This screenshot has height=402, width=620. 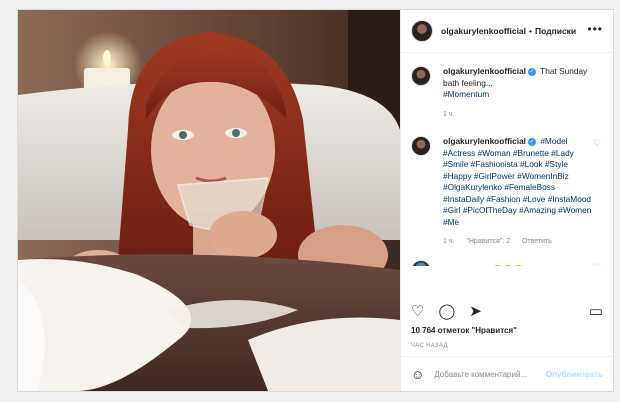 I want to click on heart-icon: ♡, so click(x=417, y=311).